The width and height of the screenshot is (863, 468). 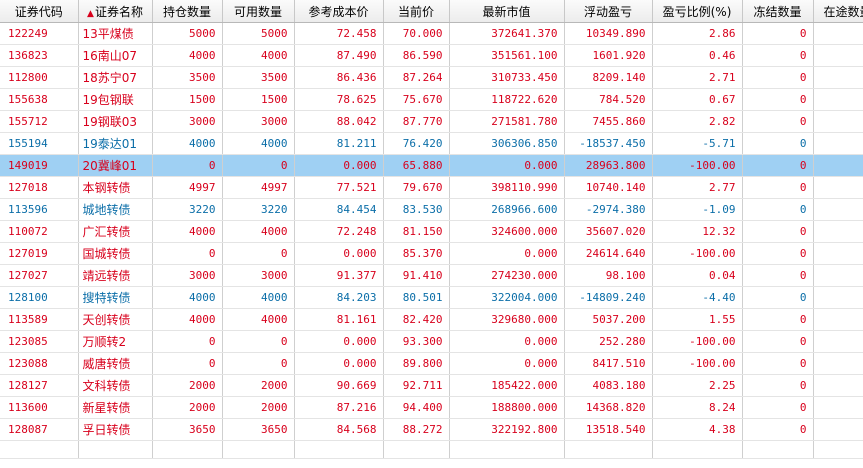 I want to click on column-header-label: 参考成本价, so click(x=338, y=11).